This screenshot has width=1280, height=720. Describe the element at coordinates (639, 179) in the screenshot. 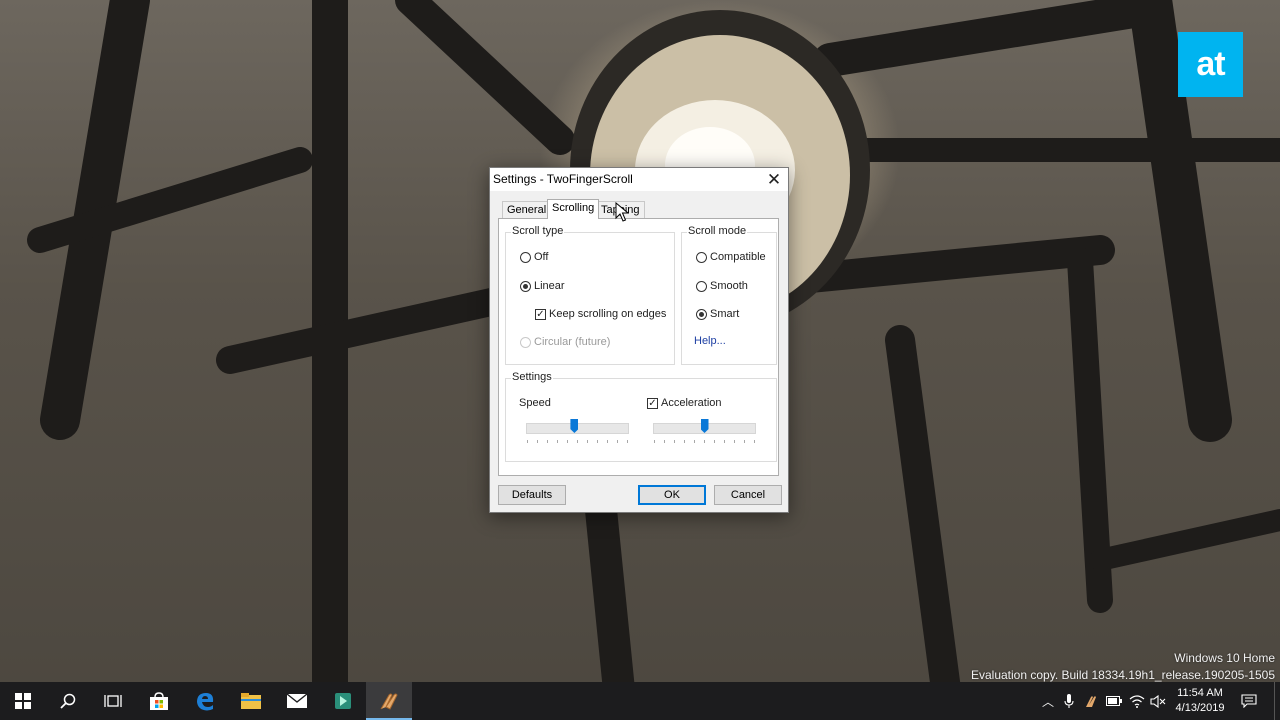

I see `dialog-titlebar: Settings - TwoFingerScroll ✕` at that location.